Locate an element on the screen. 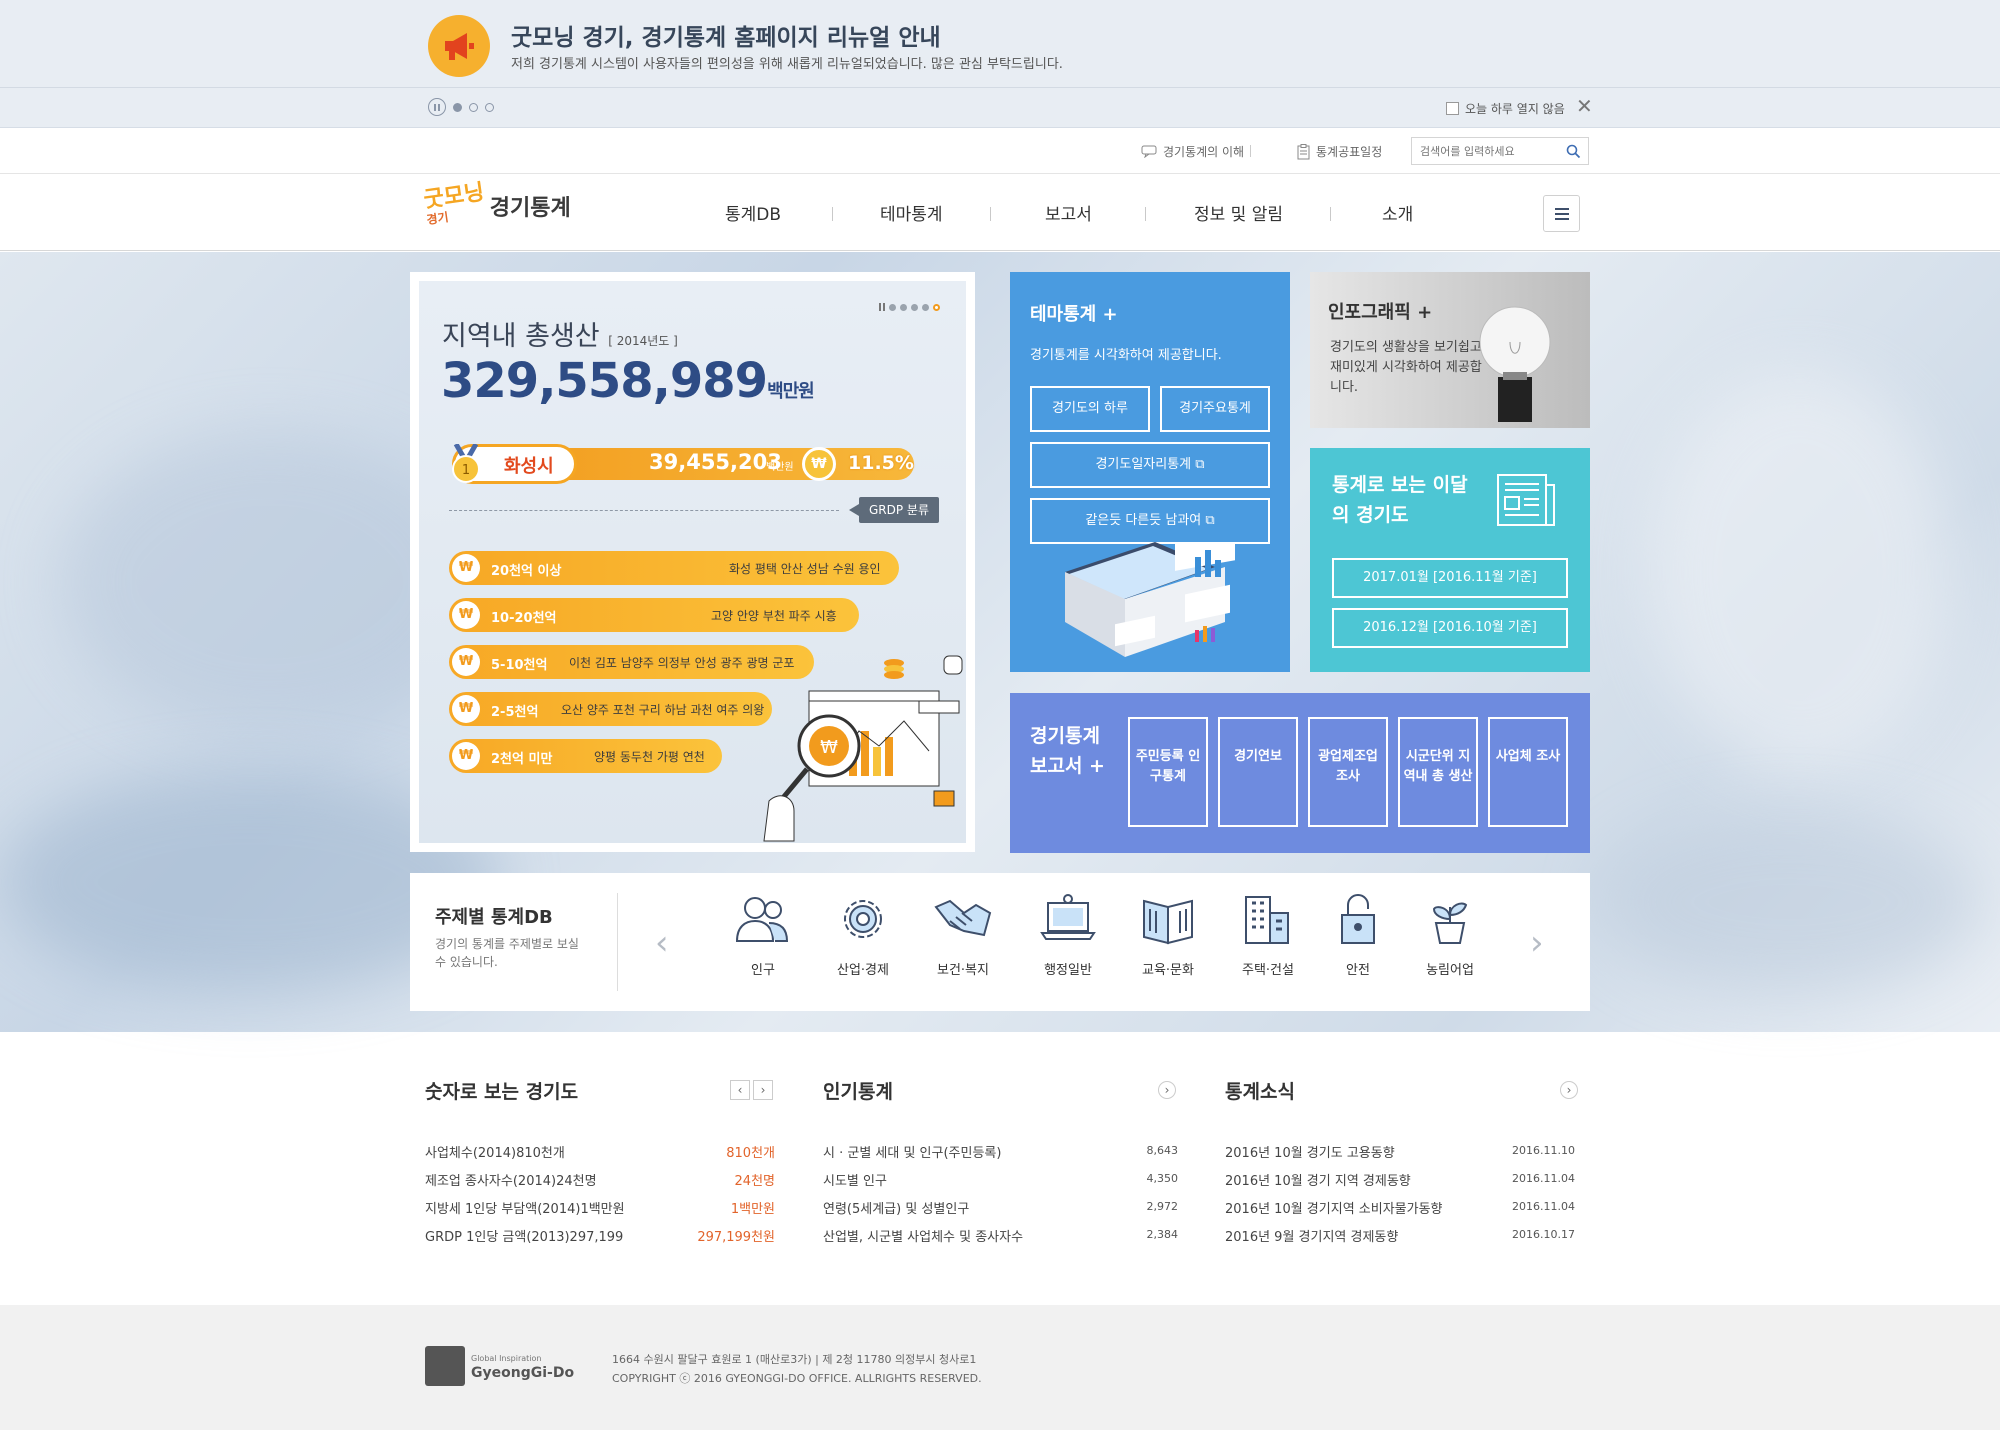 The image size is (2000, 1430). report-item: 경기연보 is located at coordinates (1258, 772).